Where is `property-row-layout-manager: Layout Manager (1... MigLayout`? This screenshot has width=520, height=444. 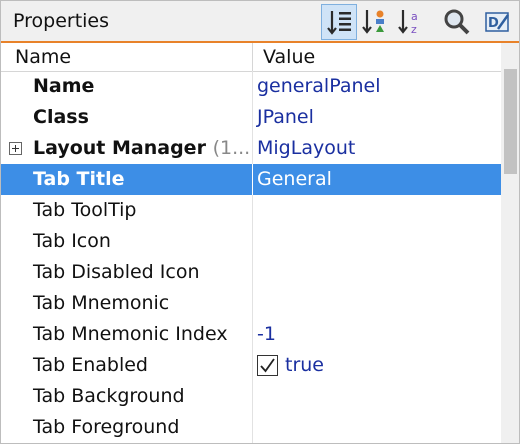
property-row-layout-manager: Layout Manager (1... MigLayout is located at coordinates (251, 148).